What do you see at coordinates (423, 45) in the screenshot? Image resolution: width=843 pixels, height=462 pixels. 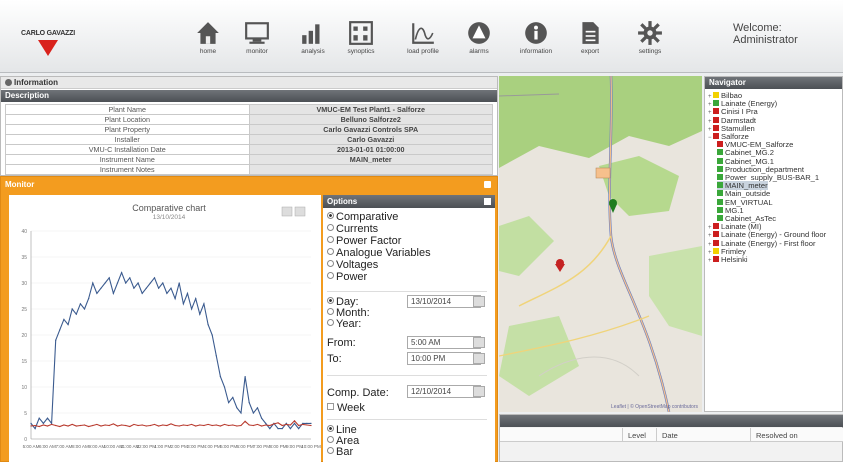 I see `nav-button-load-profile: load profile` at bounding box center [423, 45].